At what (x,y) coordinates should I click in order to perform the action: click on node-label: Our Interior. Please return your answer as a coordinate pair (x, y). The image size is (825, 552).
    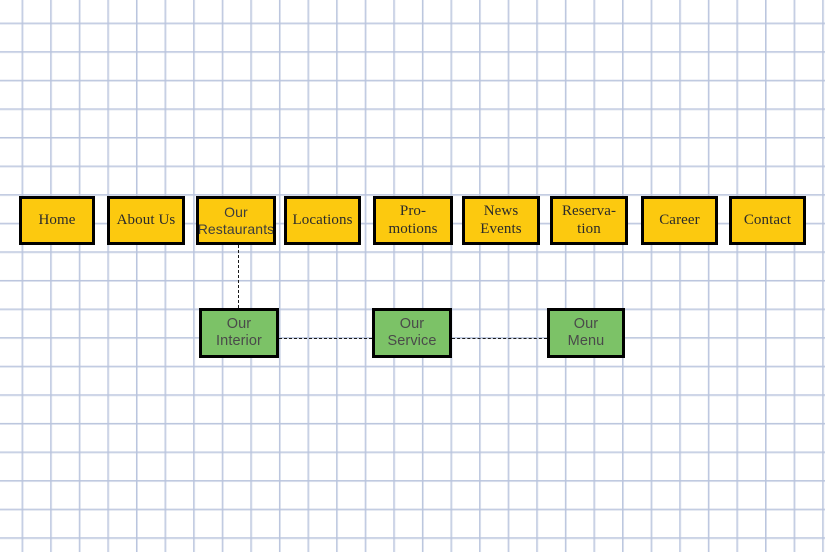
    Looking at the image, I should click on (239, 332).